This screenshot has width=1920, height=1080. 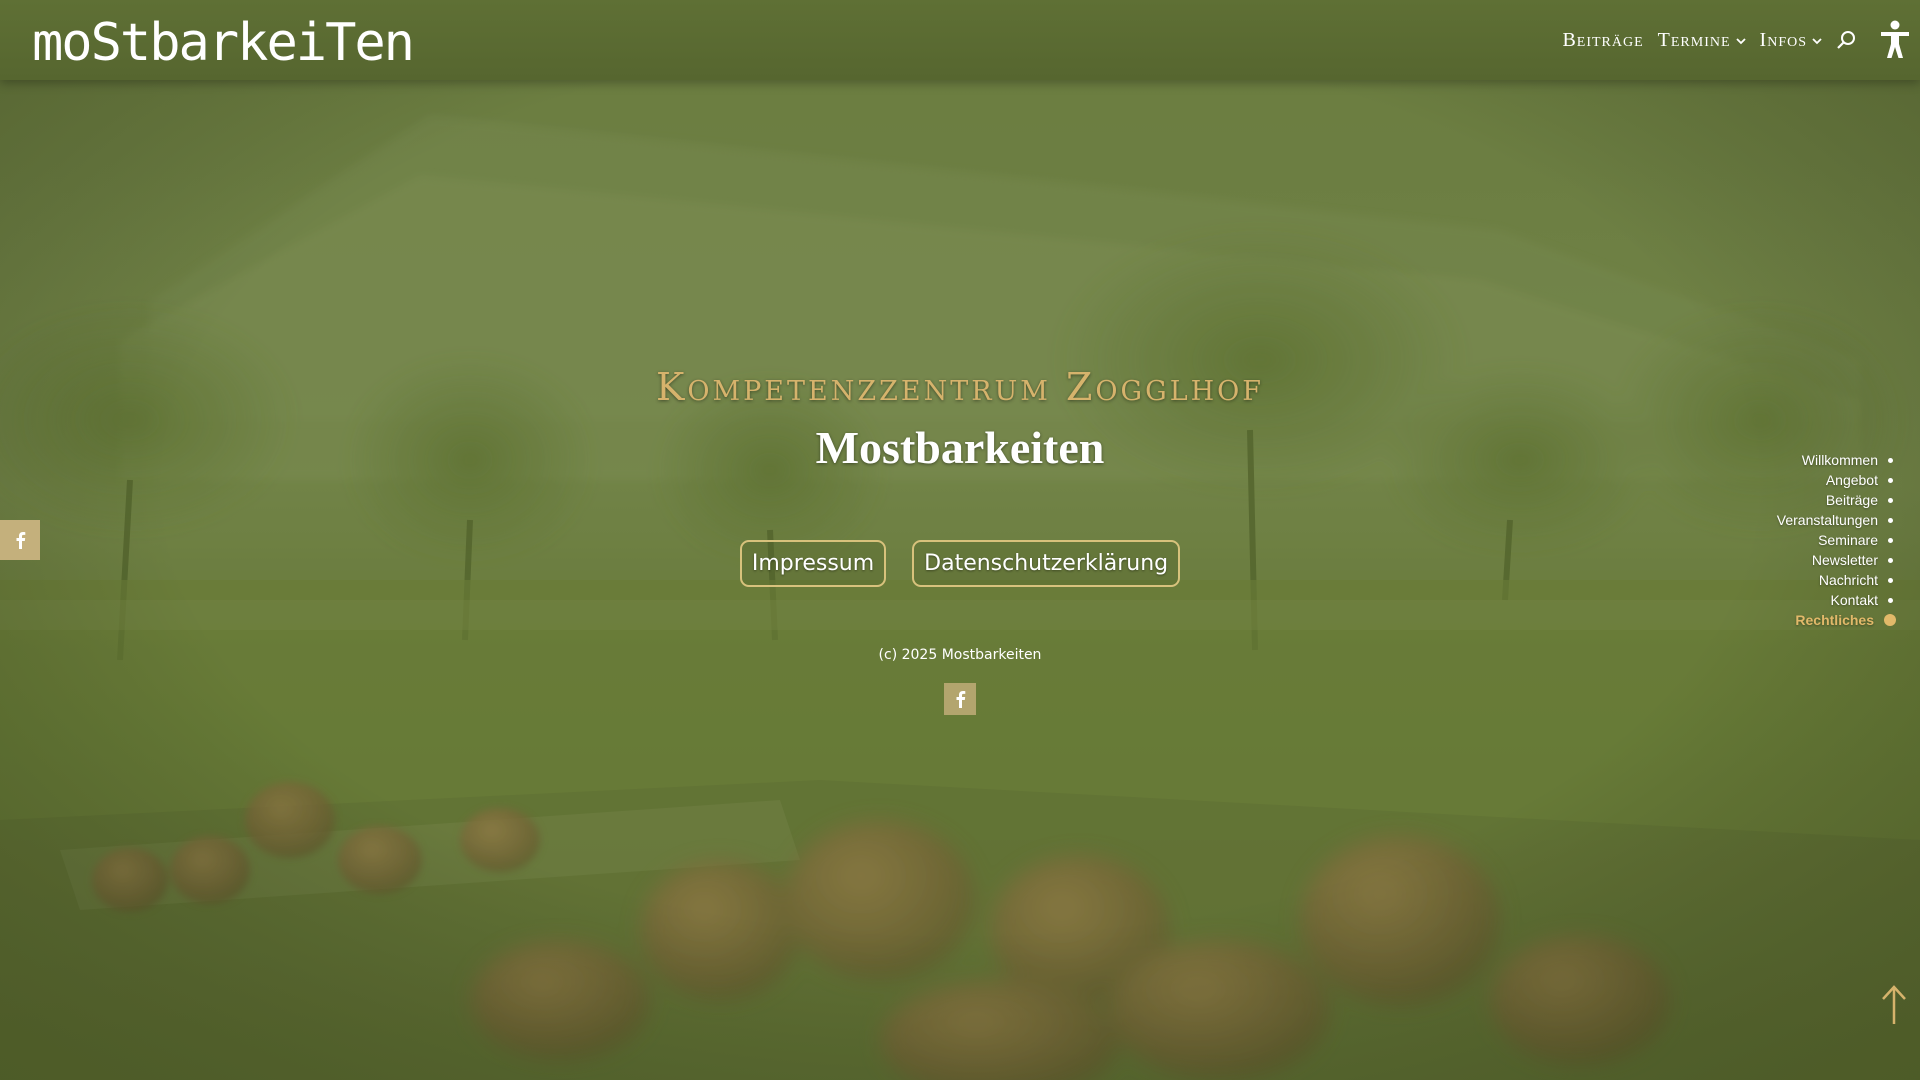 I want to click on dotnav-label: Newsletter, so click(x=1844, y=560).